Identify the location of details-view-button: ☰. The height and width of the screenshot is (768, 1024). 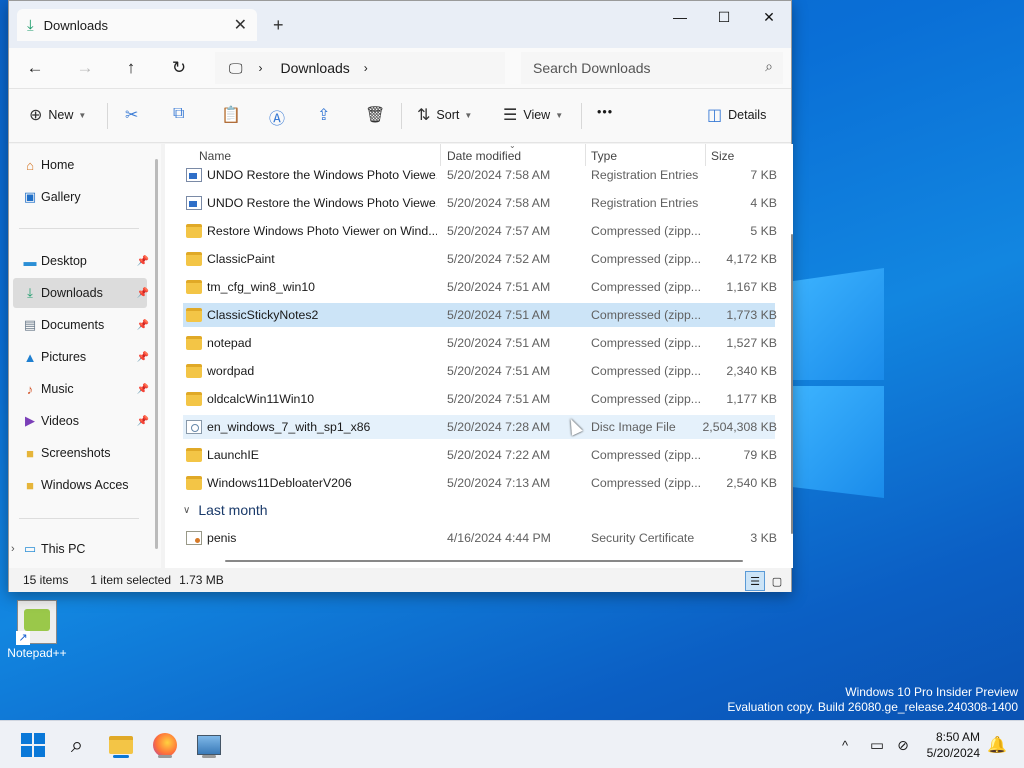
(755, 581).